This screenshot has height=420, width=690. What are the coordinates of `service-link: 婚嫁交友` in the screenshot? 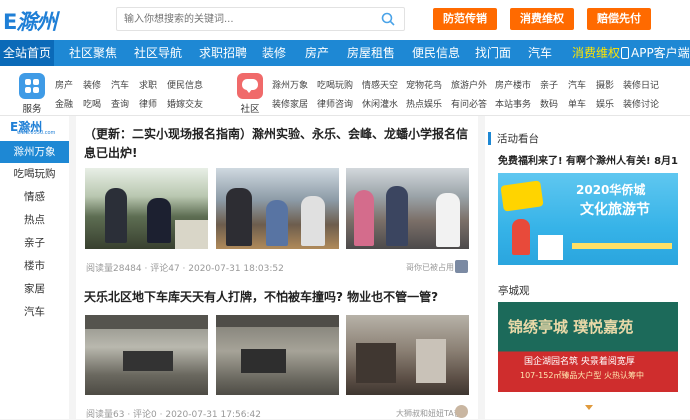 It's located at (185, 103).